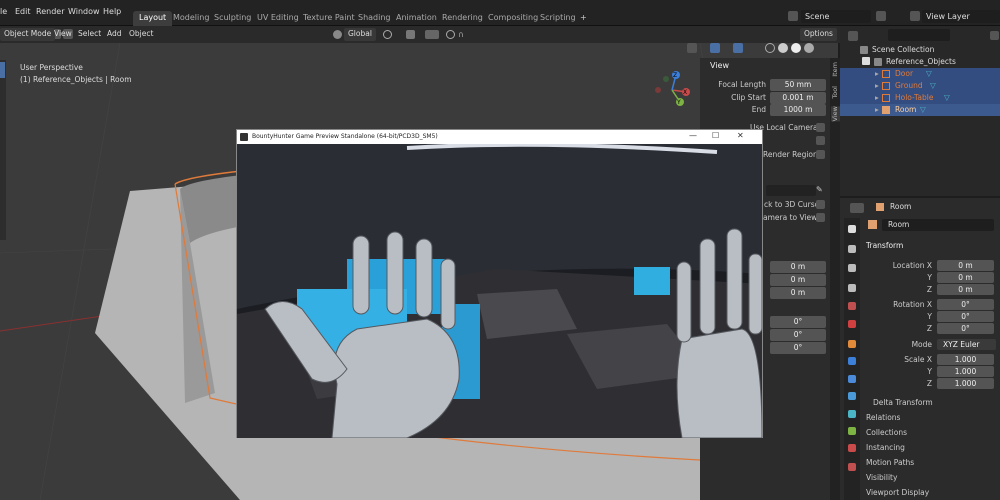  What do you see at coordinates (2, 70) in the screenshot?
I see `active-tool-icon` at bounding box center [2, 70].